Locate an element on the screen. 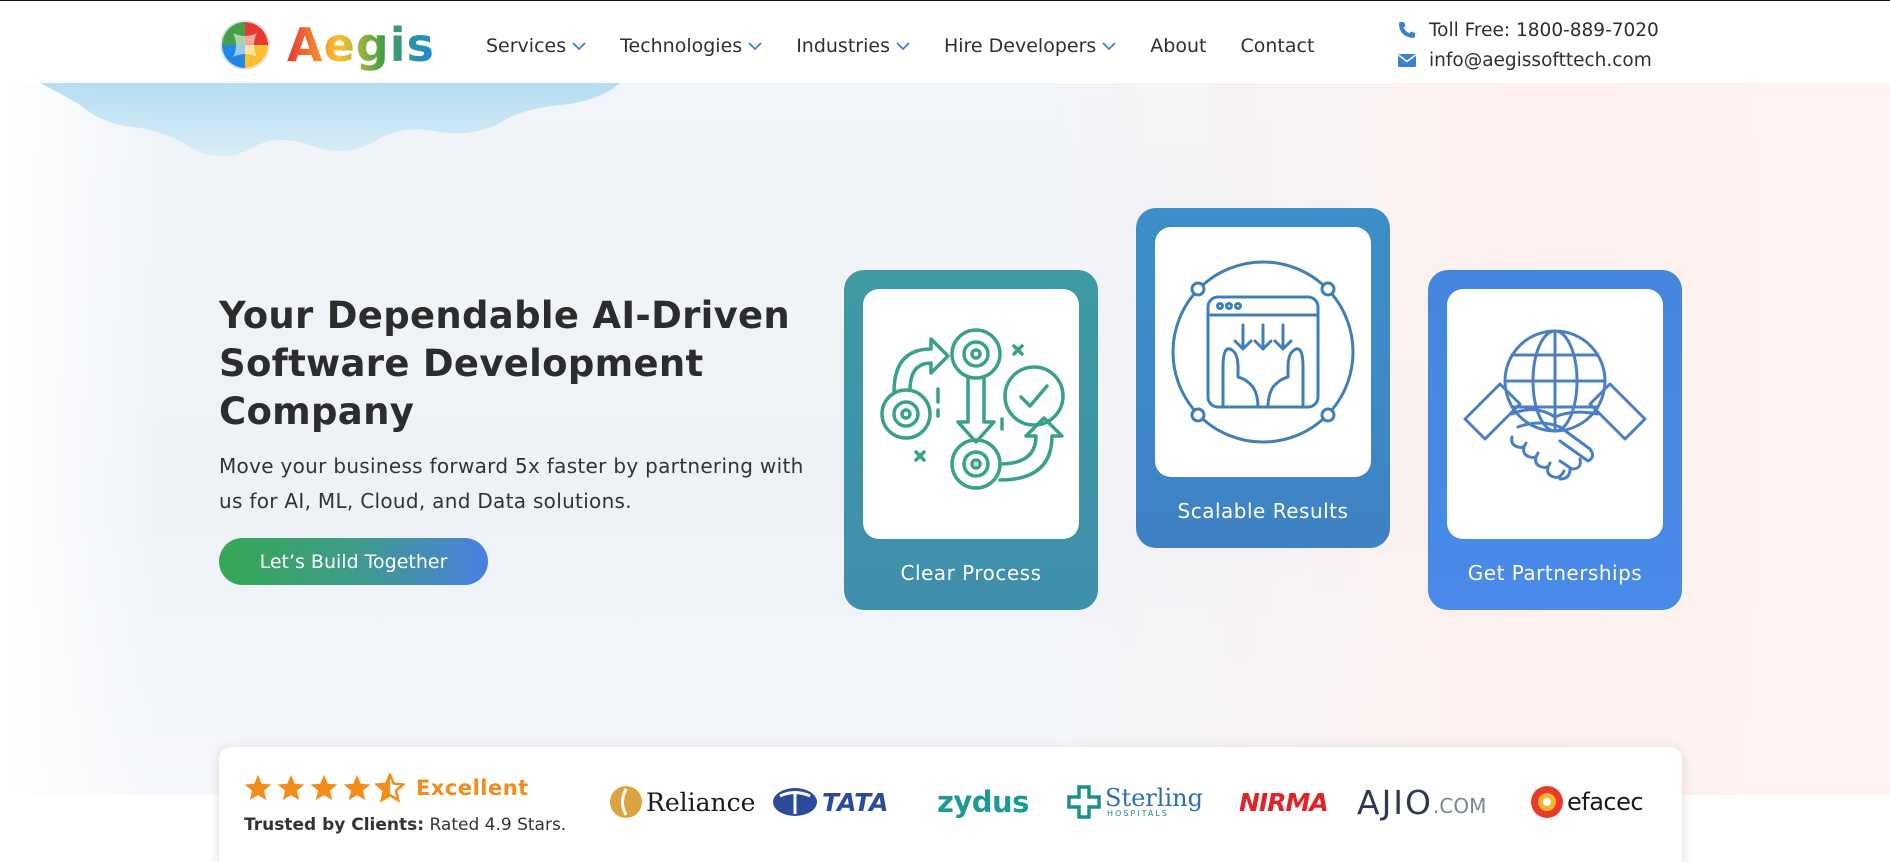  feature-card-clear-process: Clear Process is located at coordinates (971, 440).